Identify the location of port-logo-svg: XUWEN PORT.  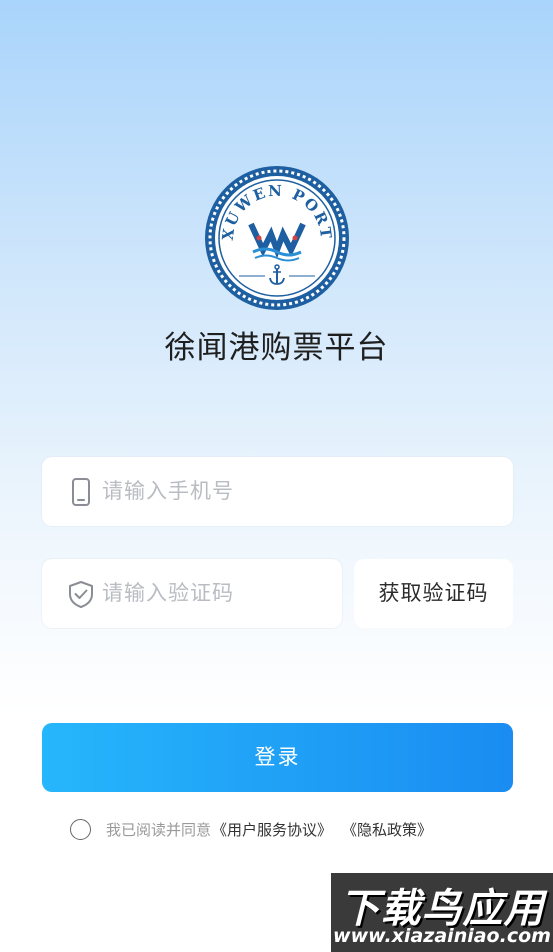
(277, 238).